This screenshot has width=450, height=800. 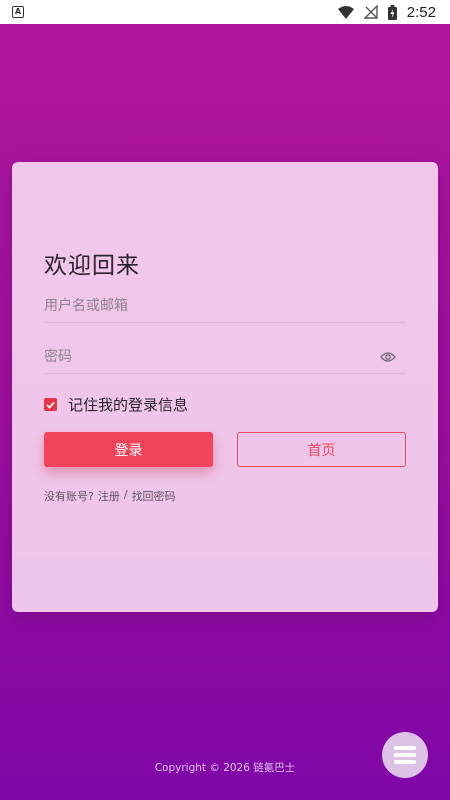 What do you see at coordinates (204, 357) in the screenshot?
I see `password-input` at bounding box center [204, 357].